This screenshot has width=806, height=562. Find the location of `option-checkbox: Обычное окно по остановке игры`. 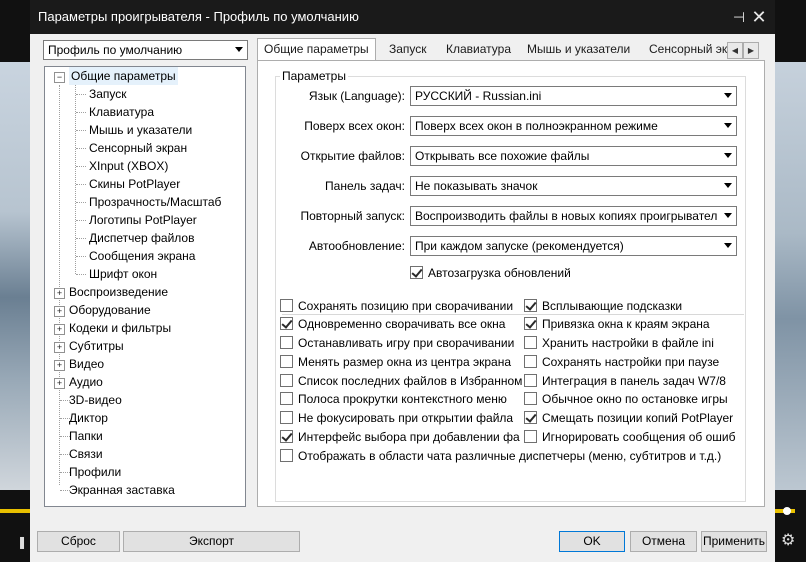

option-checkbox: Обычное окно по остановке игры is located at coordinates (626, 399).